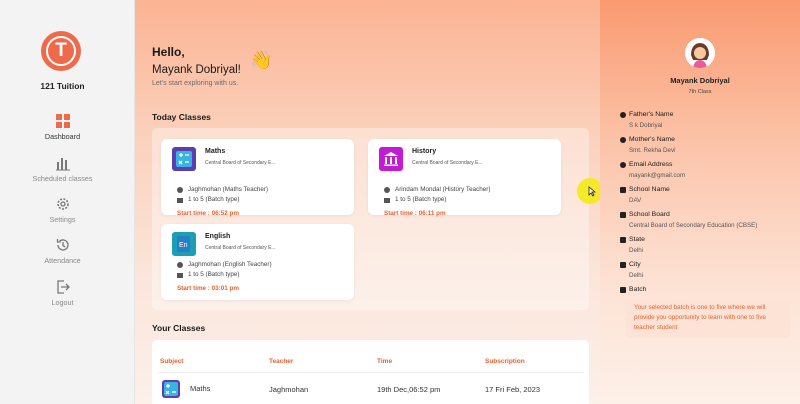  Describe the element at coordinates (208, 213) in the screenshot. I see `class-start-time: Start time : 06:52 pm` at that location.